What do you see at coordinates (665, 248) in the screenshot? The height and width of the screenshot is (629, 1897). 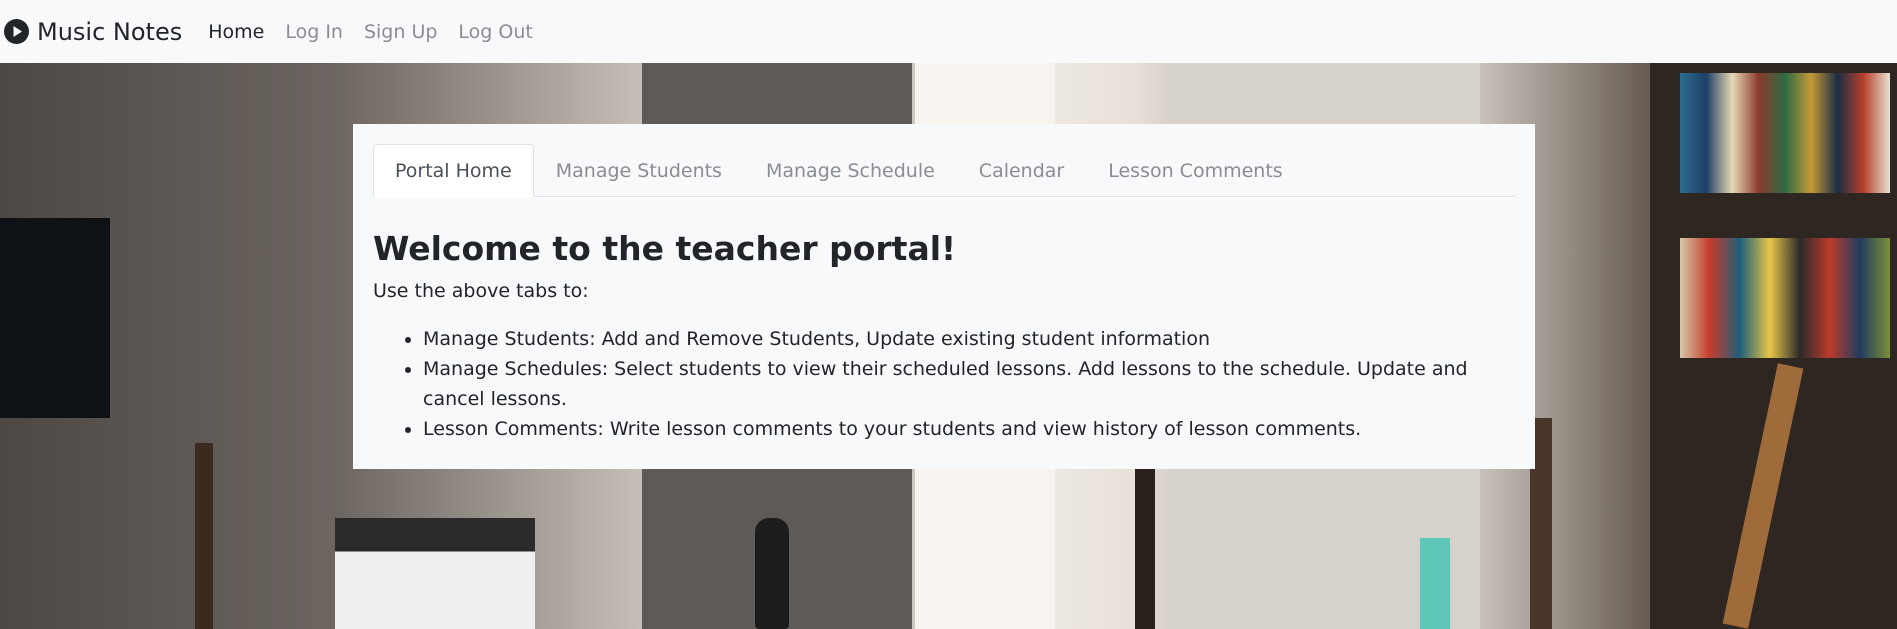 I see `page-title: Welcome to the teacher portal!` at bounding box center [665, 248].